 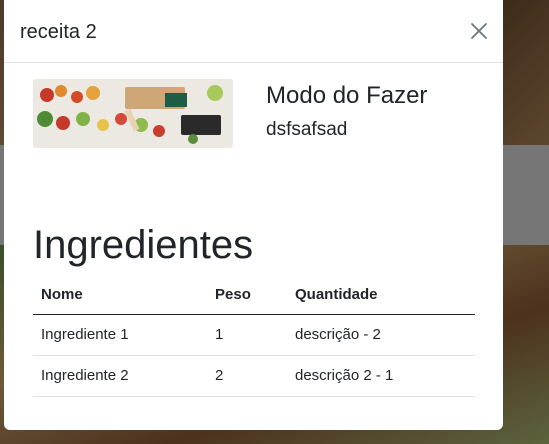 I want to click on close-button, so click(x=479, y=31).